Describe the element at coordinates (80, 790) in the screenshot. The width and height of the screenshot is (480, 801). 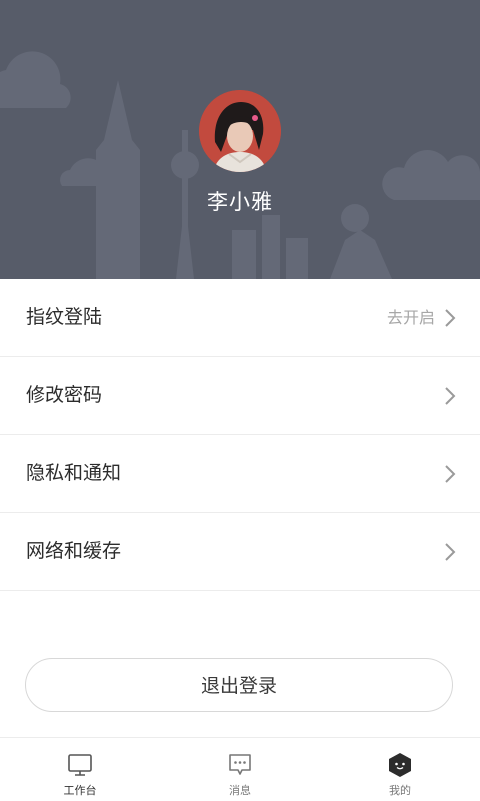
I see `tab-label: 工作台` at that location.